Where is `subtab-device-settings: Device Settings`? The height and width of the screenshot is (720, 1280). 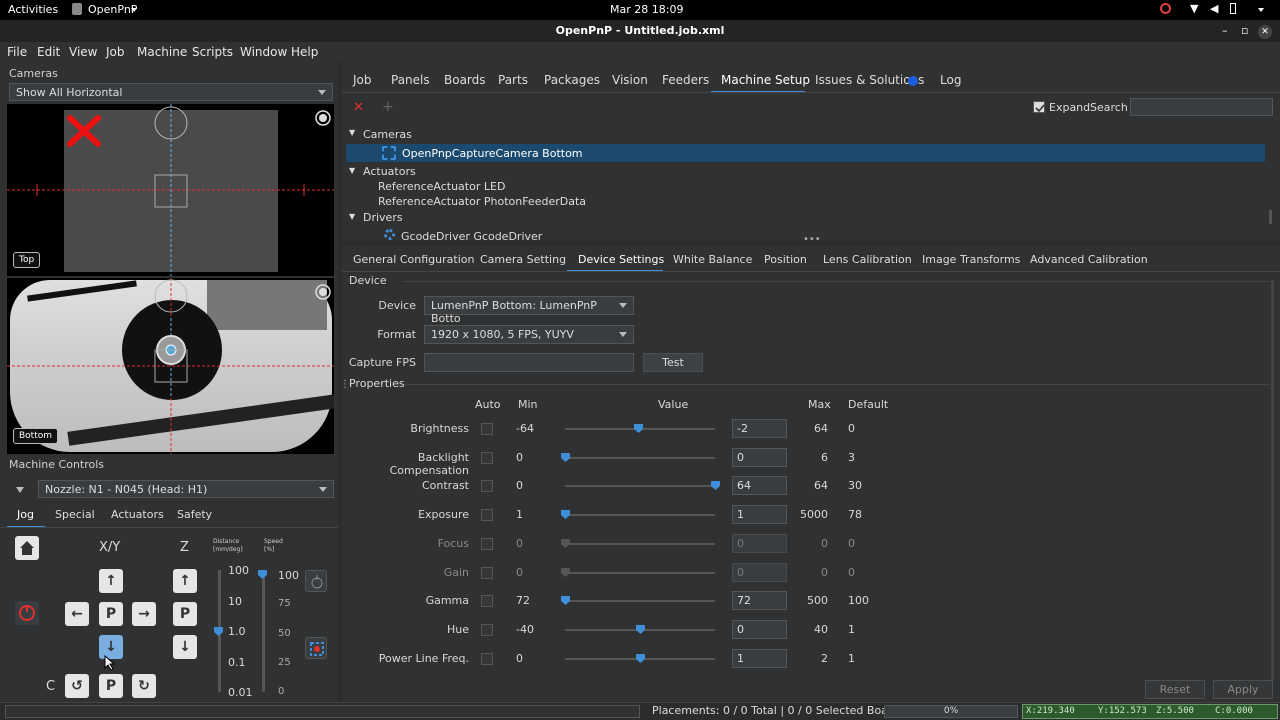 subtab-device-settings: Device Settings is located at coordinates (621, 259).